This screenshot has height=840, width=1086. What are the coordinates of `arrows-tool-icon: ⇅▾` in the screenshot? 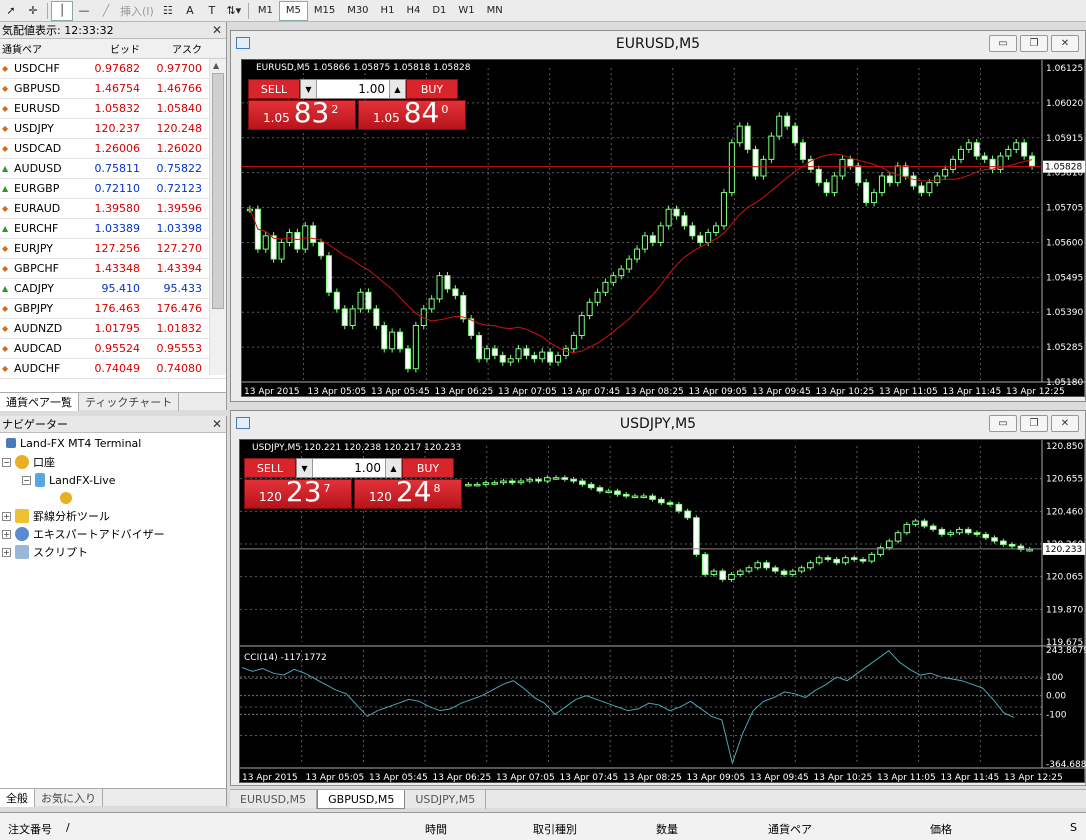 It's located at (234, 11).